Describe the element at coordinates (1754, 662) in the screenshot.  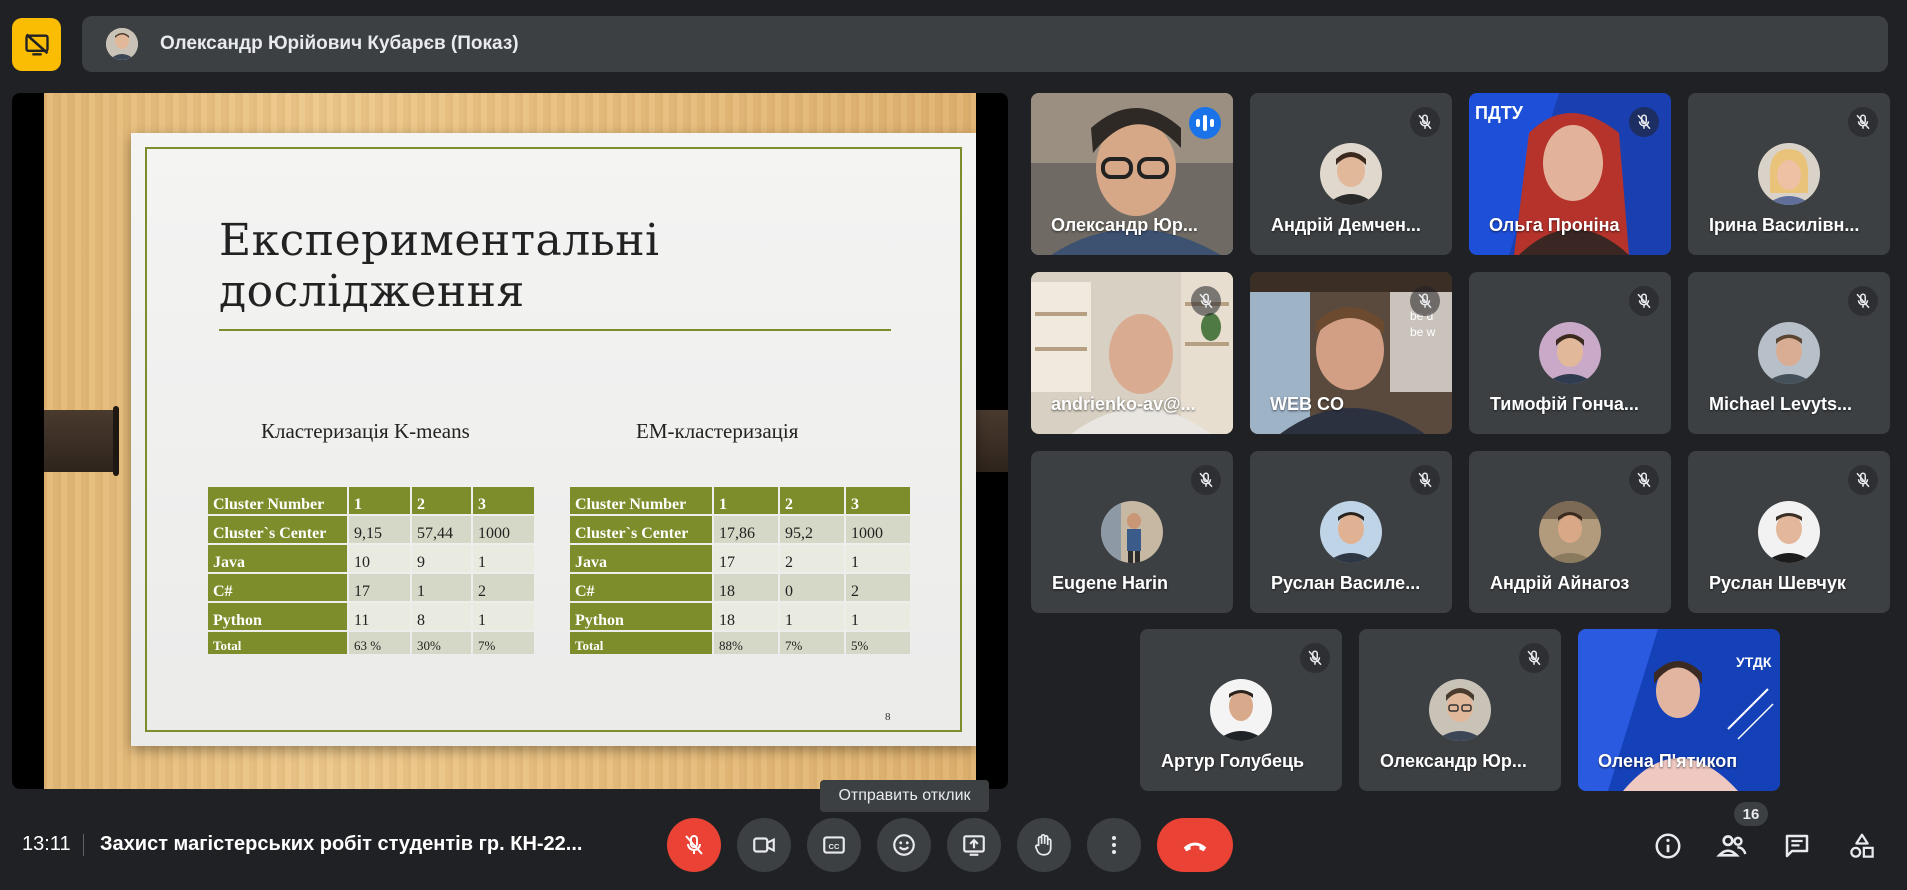
I see `svg-text: УТДК` at that location.